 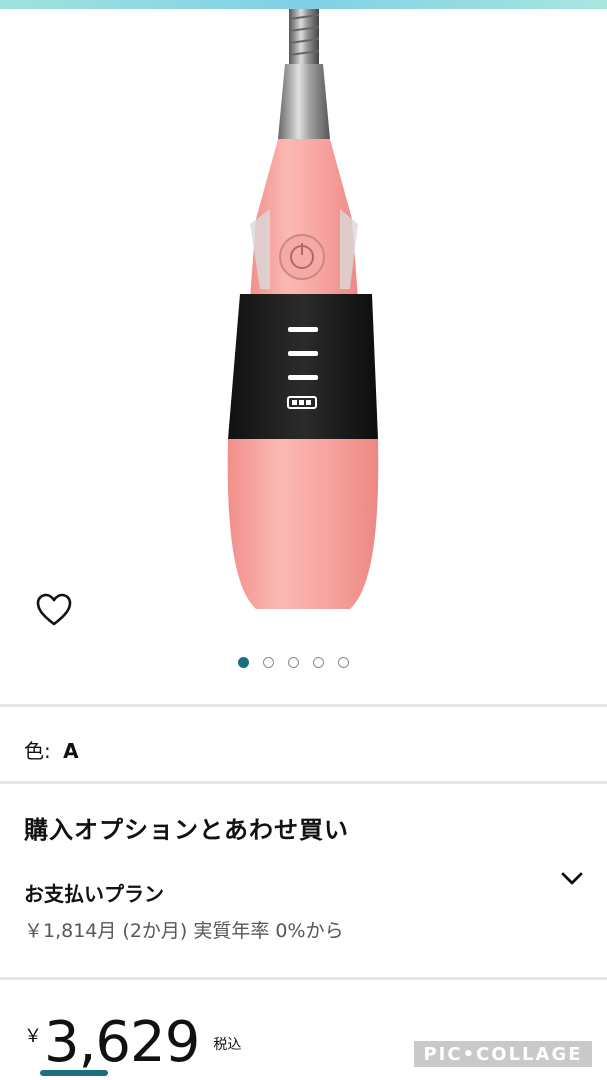 I want to click on currency-symbol: ￥, so click(x=33, y=1036).